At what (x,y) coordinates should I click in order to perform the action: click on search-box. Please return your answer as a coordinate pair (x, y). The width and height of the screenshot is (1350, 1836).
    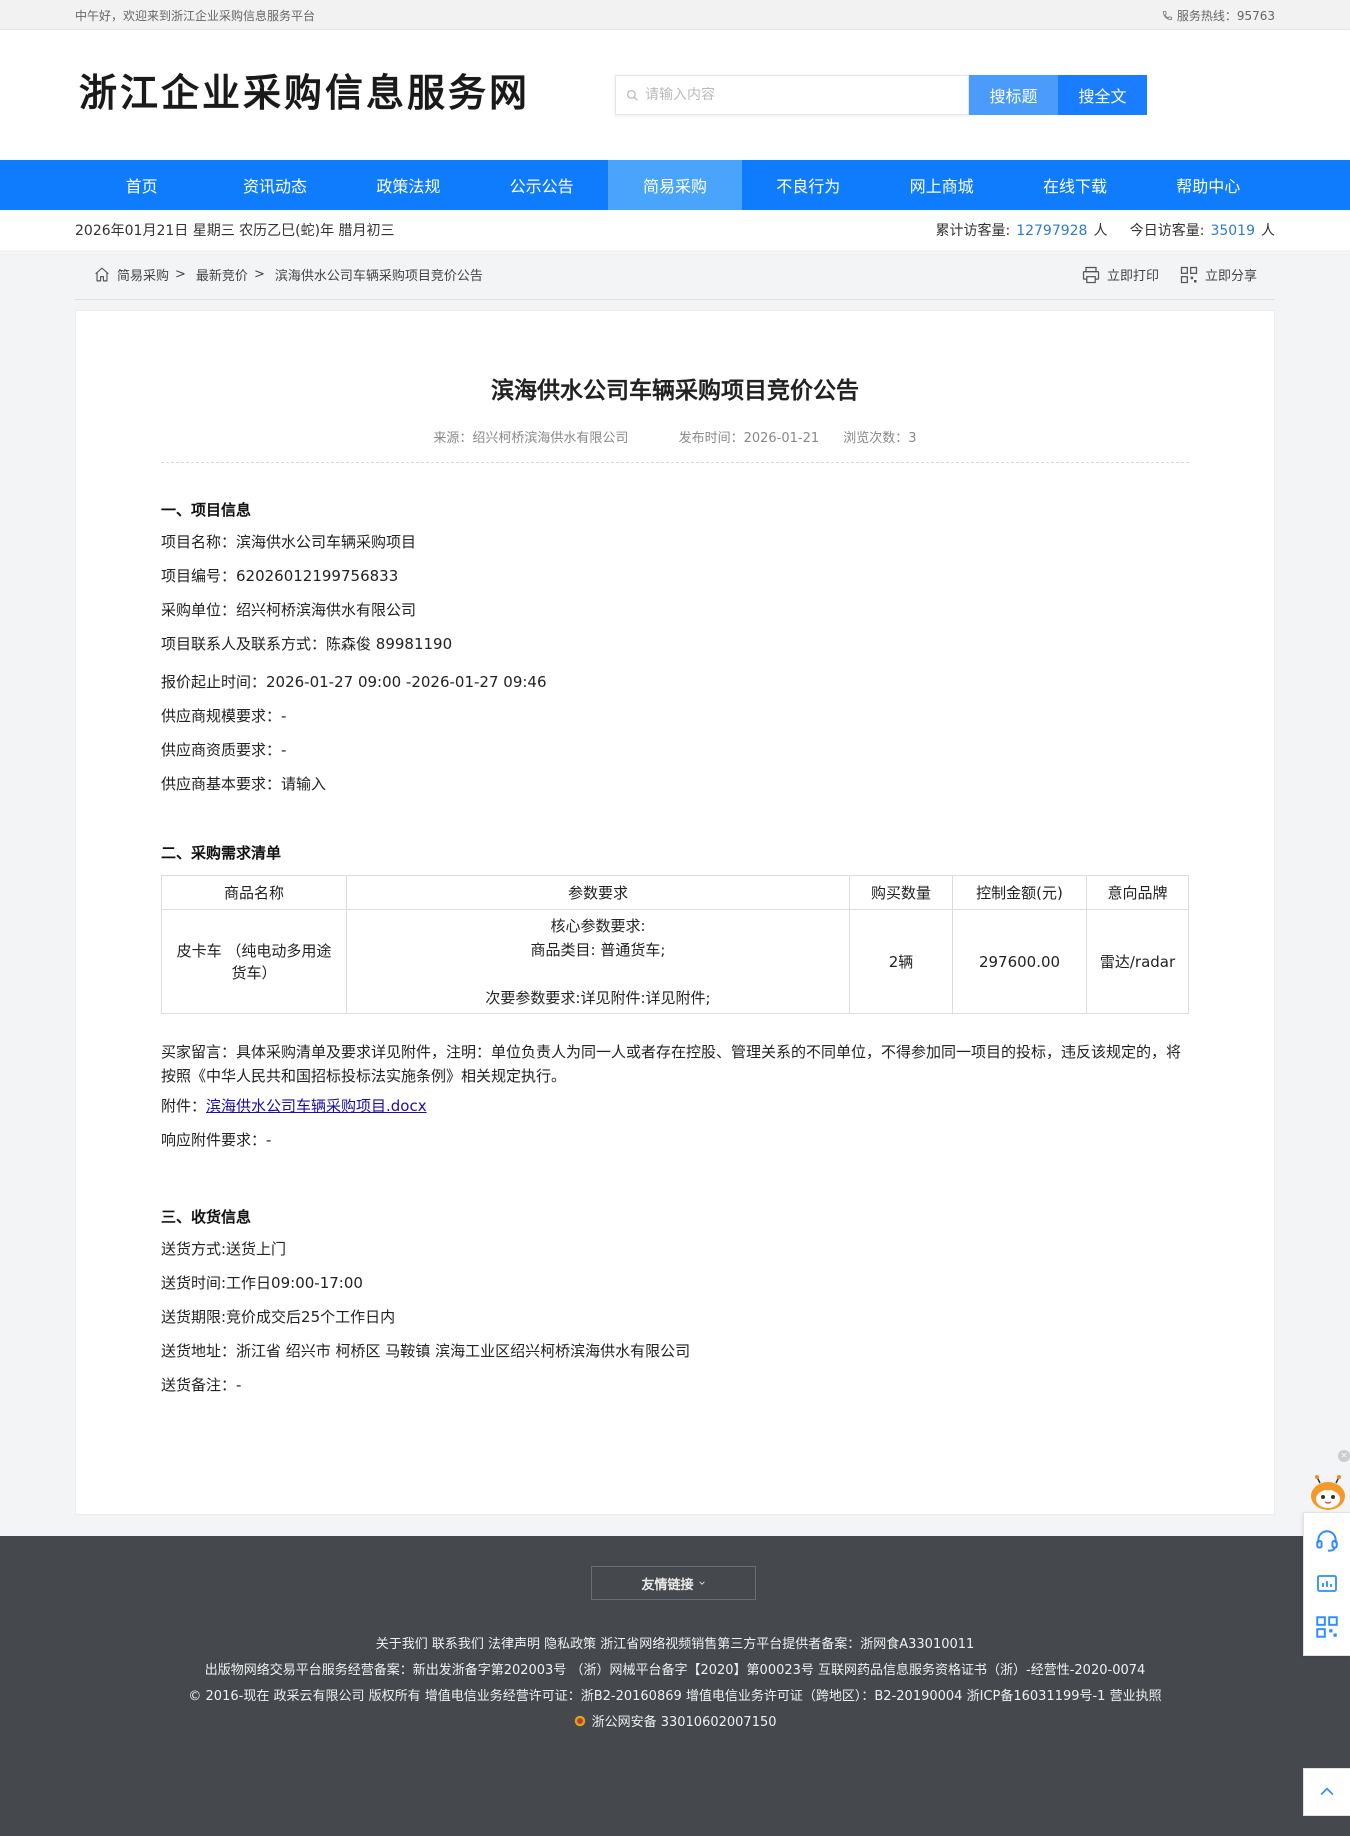
    Looking at the image, I should click on (792, 95).